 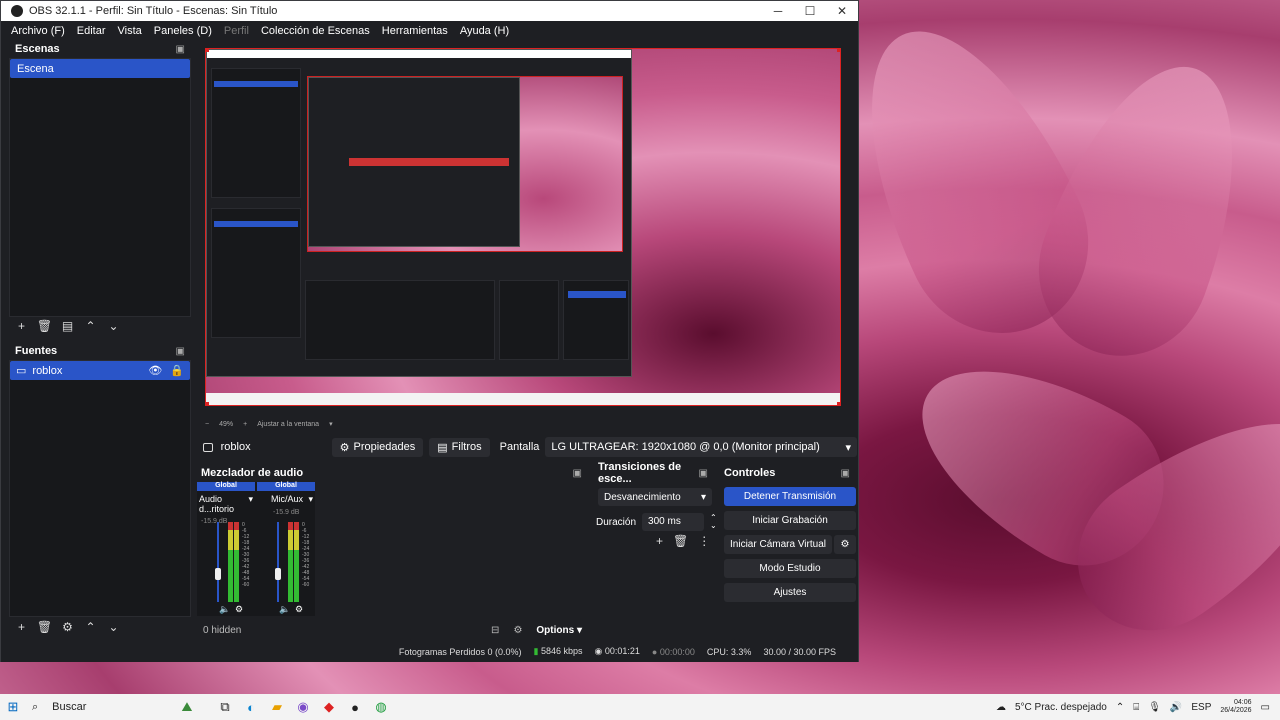 I want to click on maximize-button: ☐, so click(x=810, y=11).